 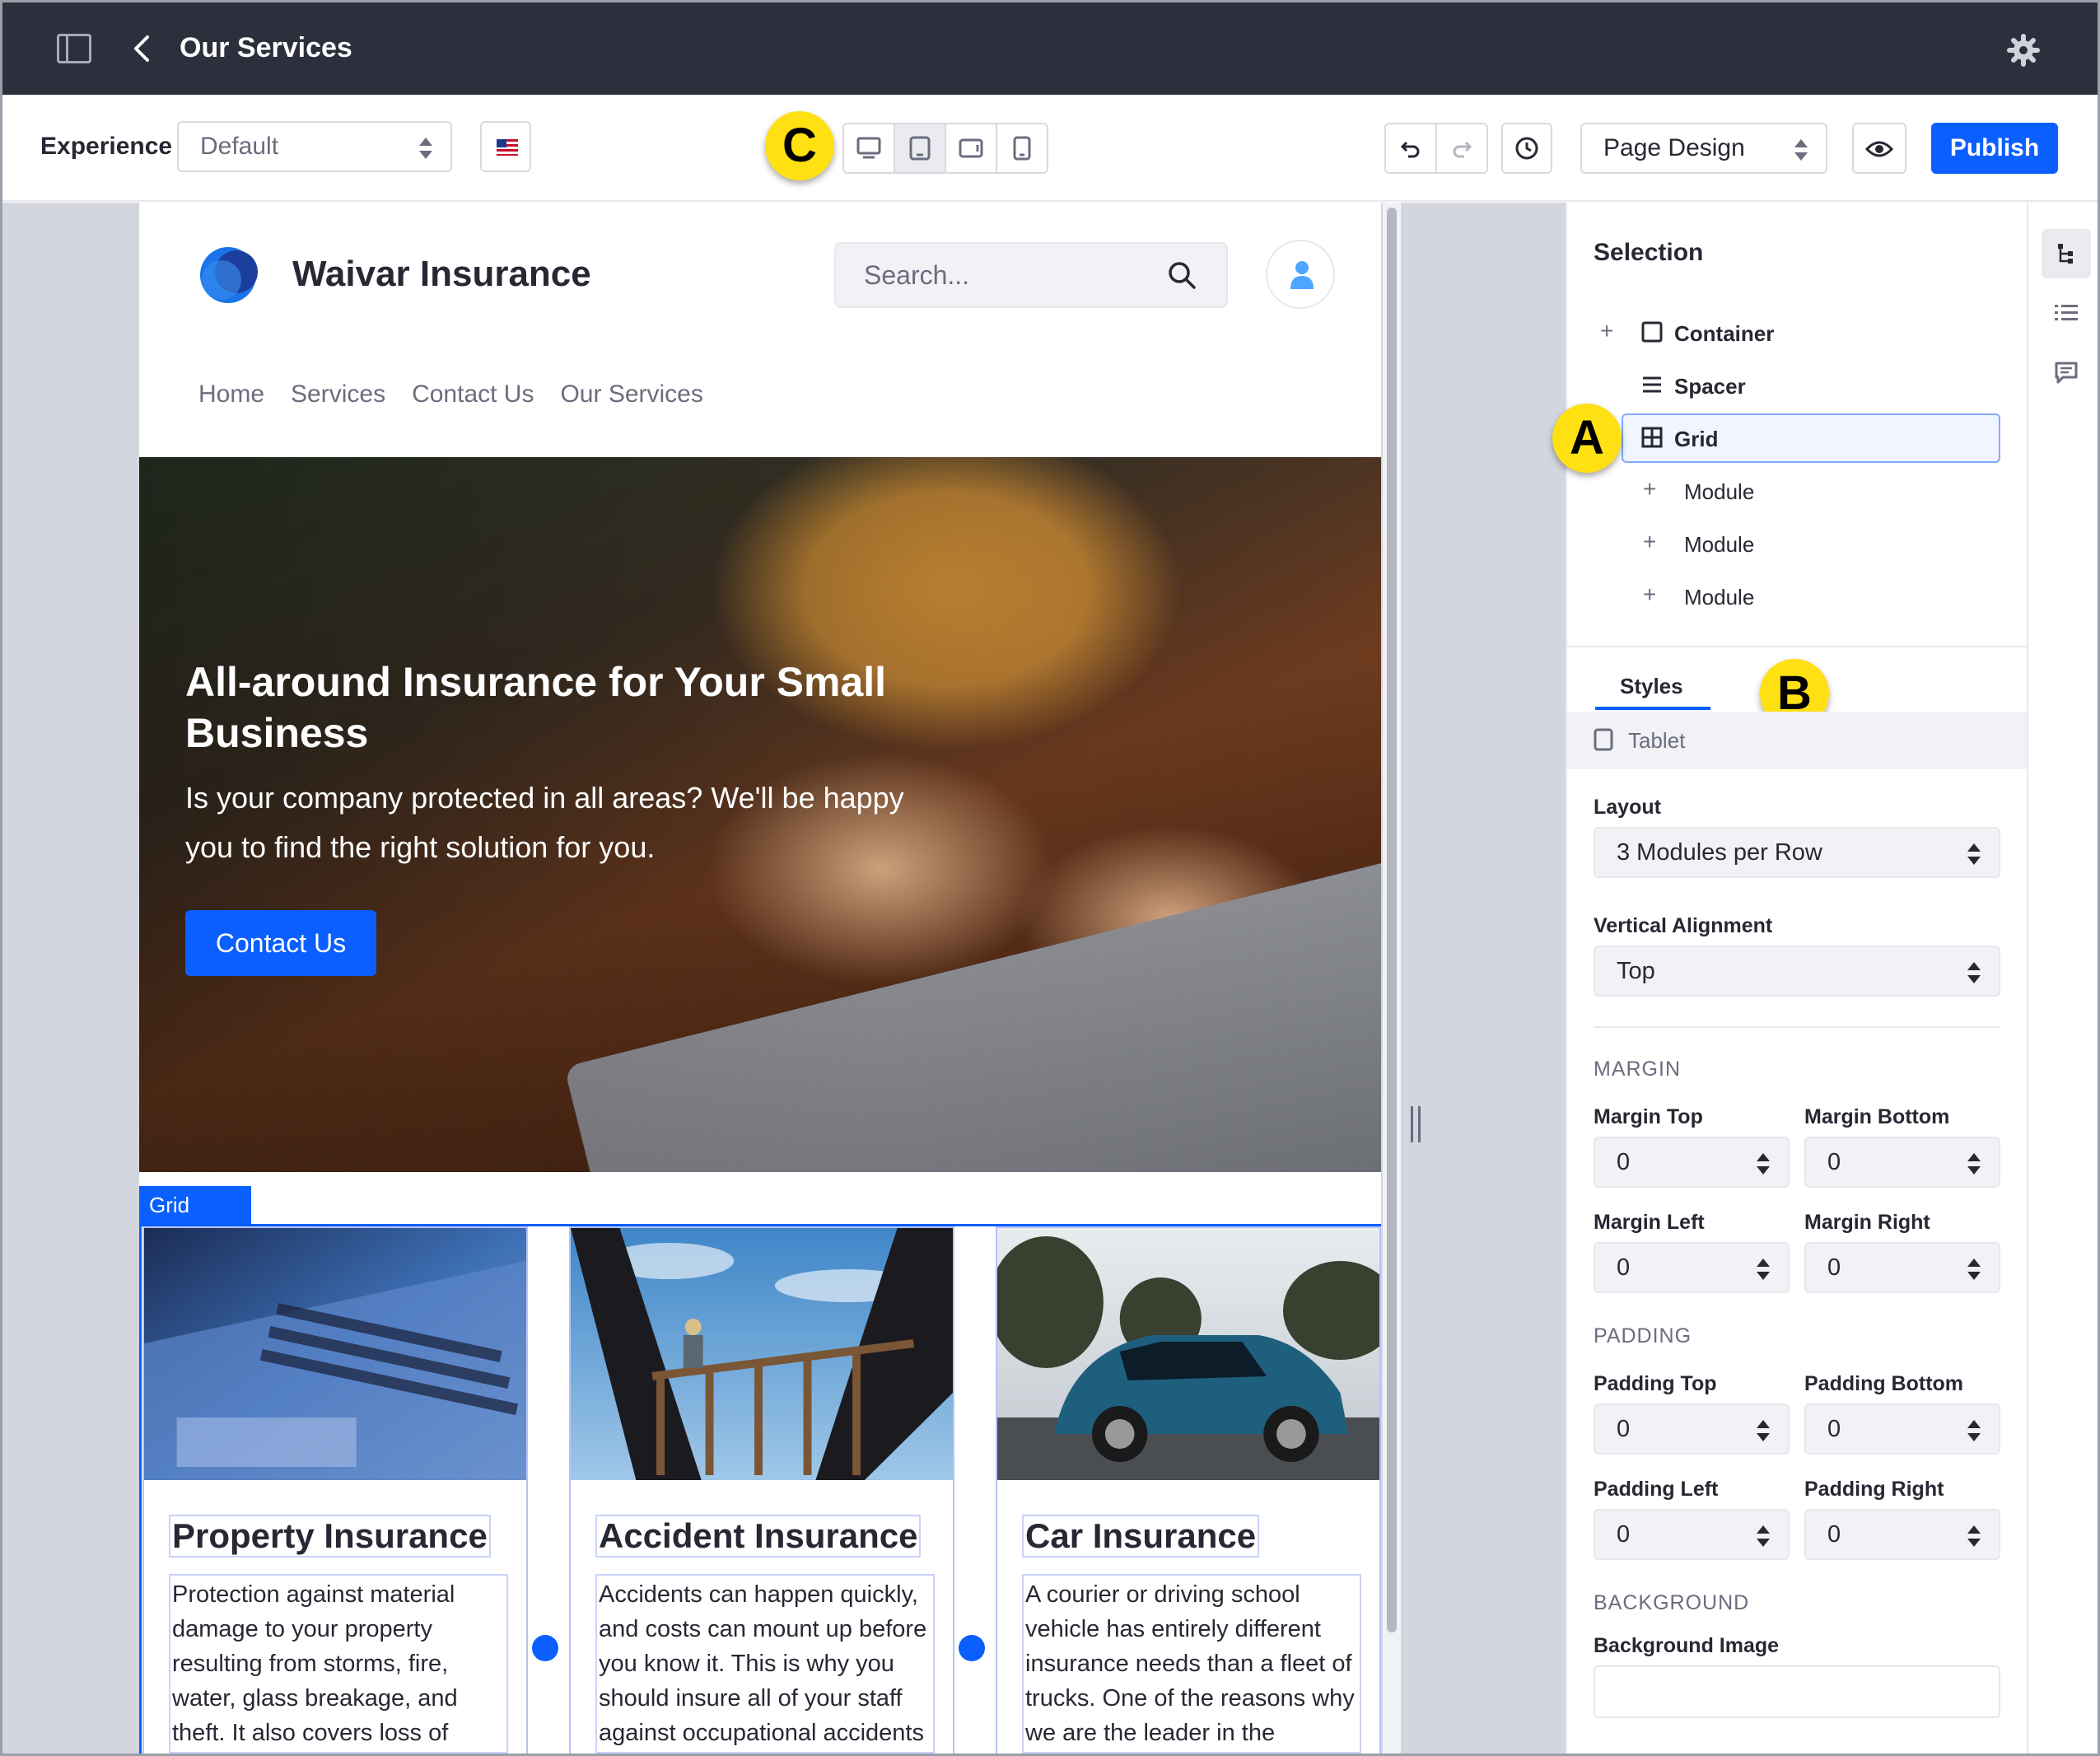 What do you see at coordinates (314, 146) in the screenshot?
I see `experience-select: Default` at bounding box center [314, 146].